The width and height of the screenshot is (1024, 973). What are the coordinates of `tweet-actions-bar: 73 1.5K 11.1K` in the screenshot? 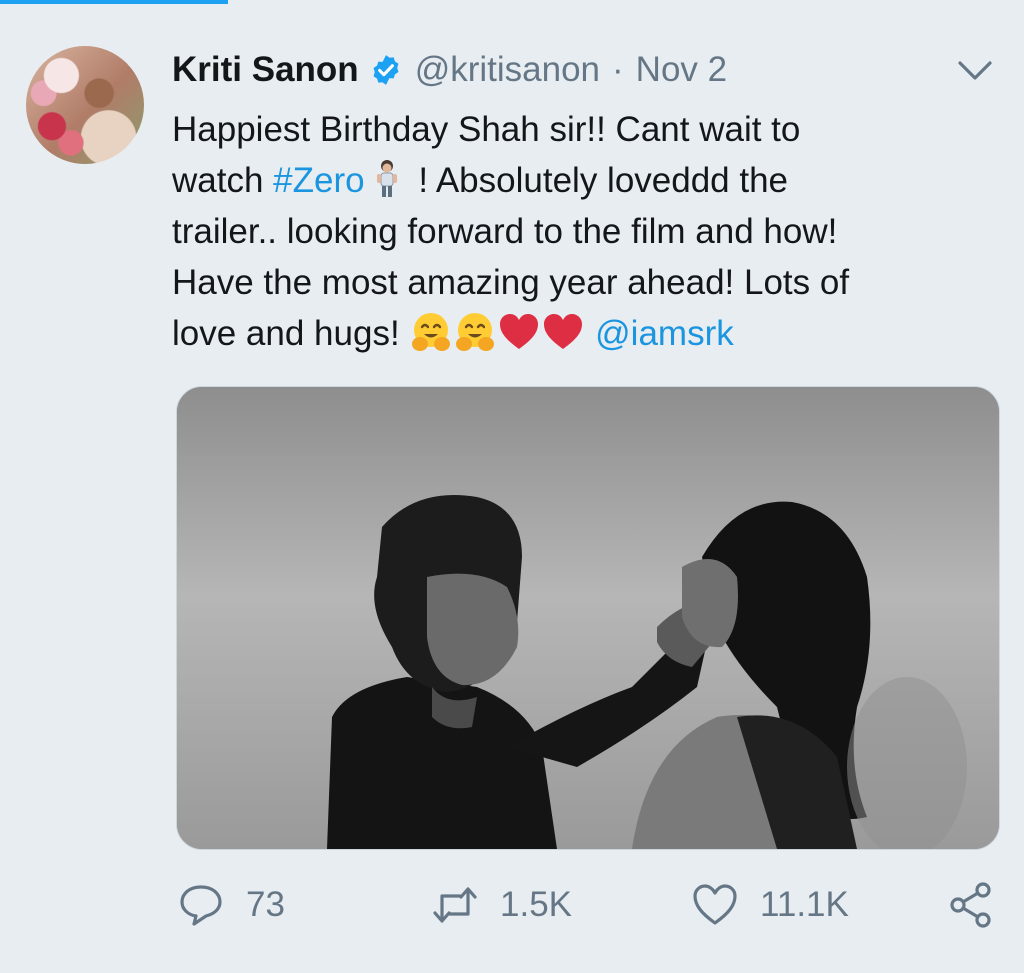 It's located at (512, 905).